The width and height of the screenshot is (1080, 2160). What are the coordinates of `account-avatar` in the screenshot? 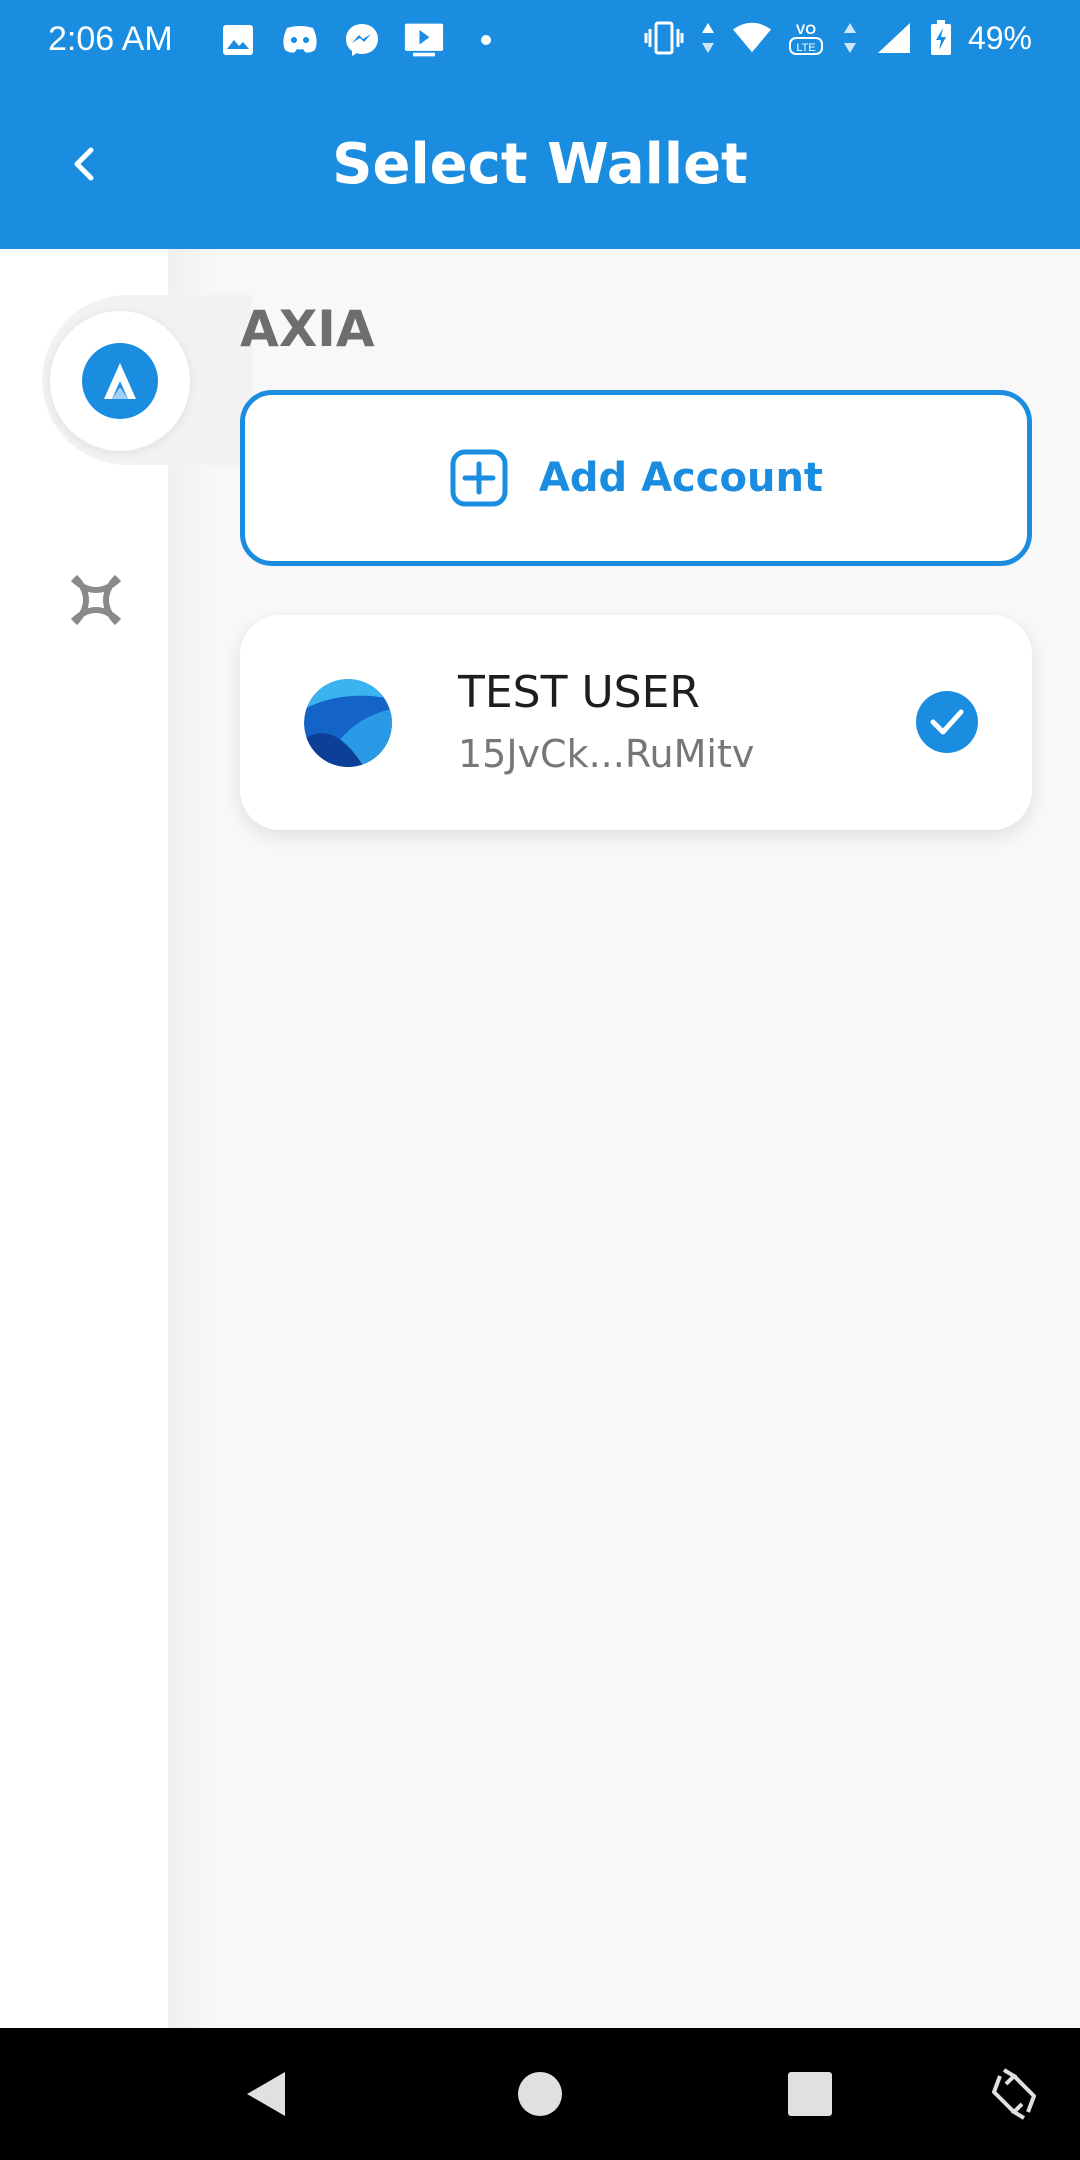 It's located at (348, 723).